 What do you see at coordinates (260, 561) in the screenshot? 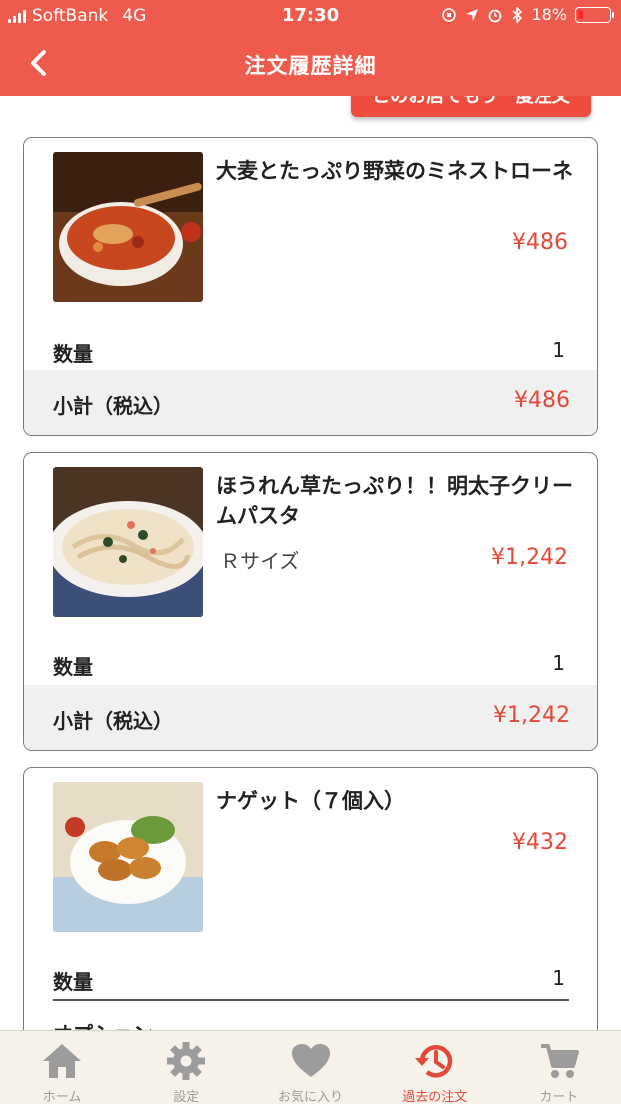
I see `item-variant: Ｒサイズ` at bounding box center [260, 561].